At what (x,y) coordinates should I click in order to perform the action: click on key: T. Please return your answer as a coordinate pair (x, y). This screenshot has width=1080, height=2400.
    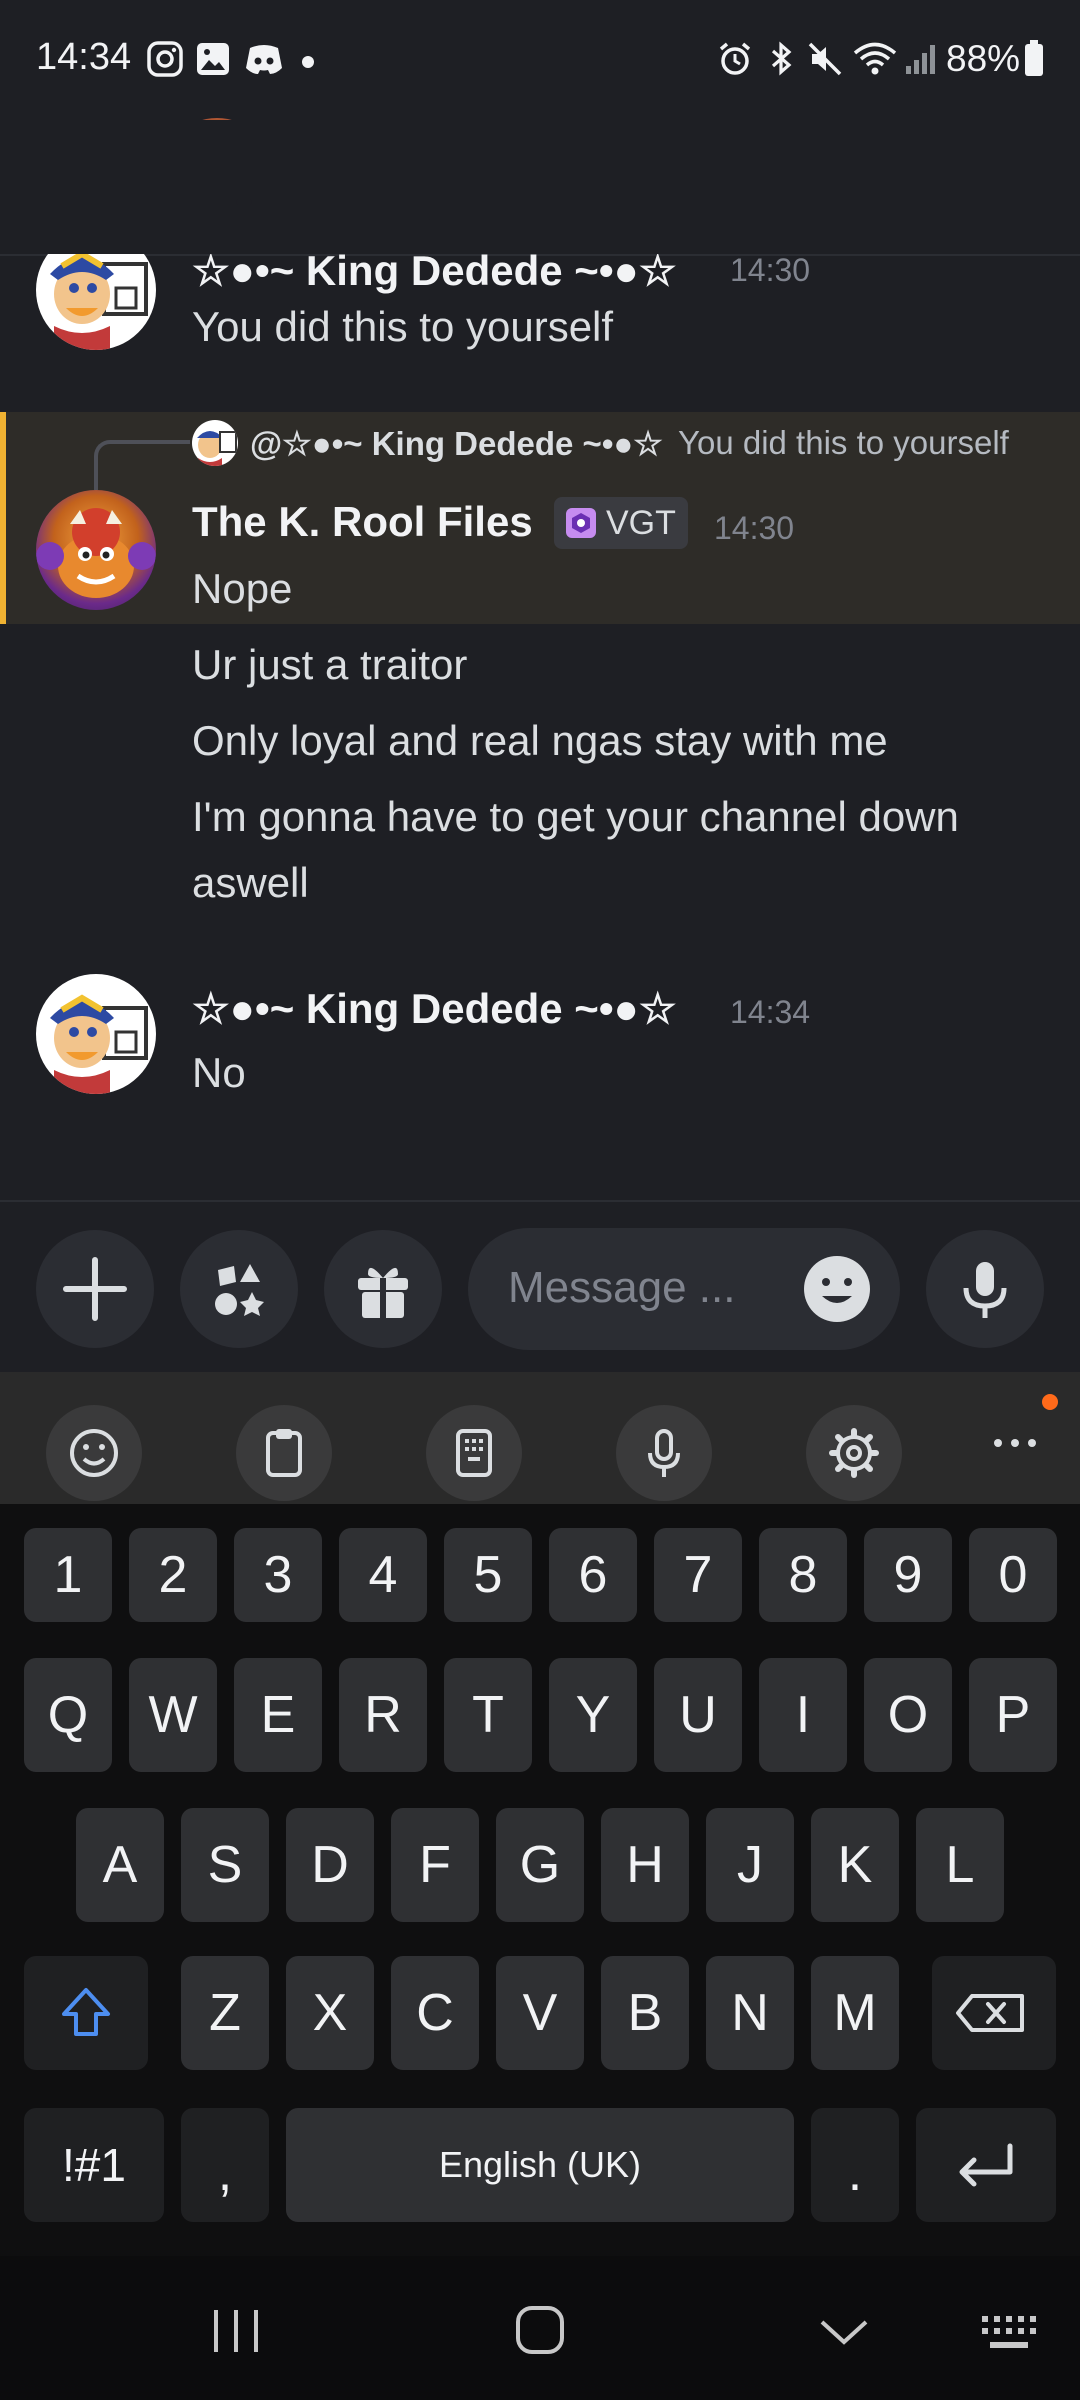
    Looking at the image, I should click on (488, 1715).